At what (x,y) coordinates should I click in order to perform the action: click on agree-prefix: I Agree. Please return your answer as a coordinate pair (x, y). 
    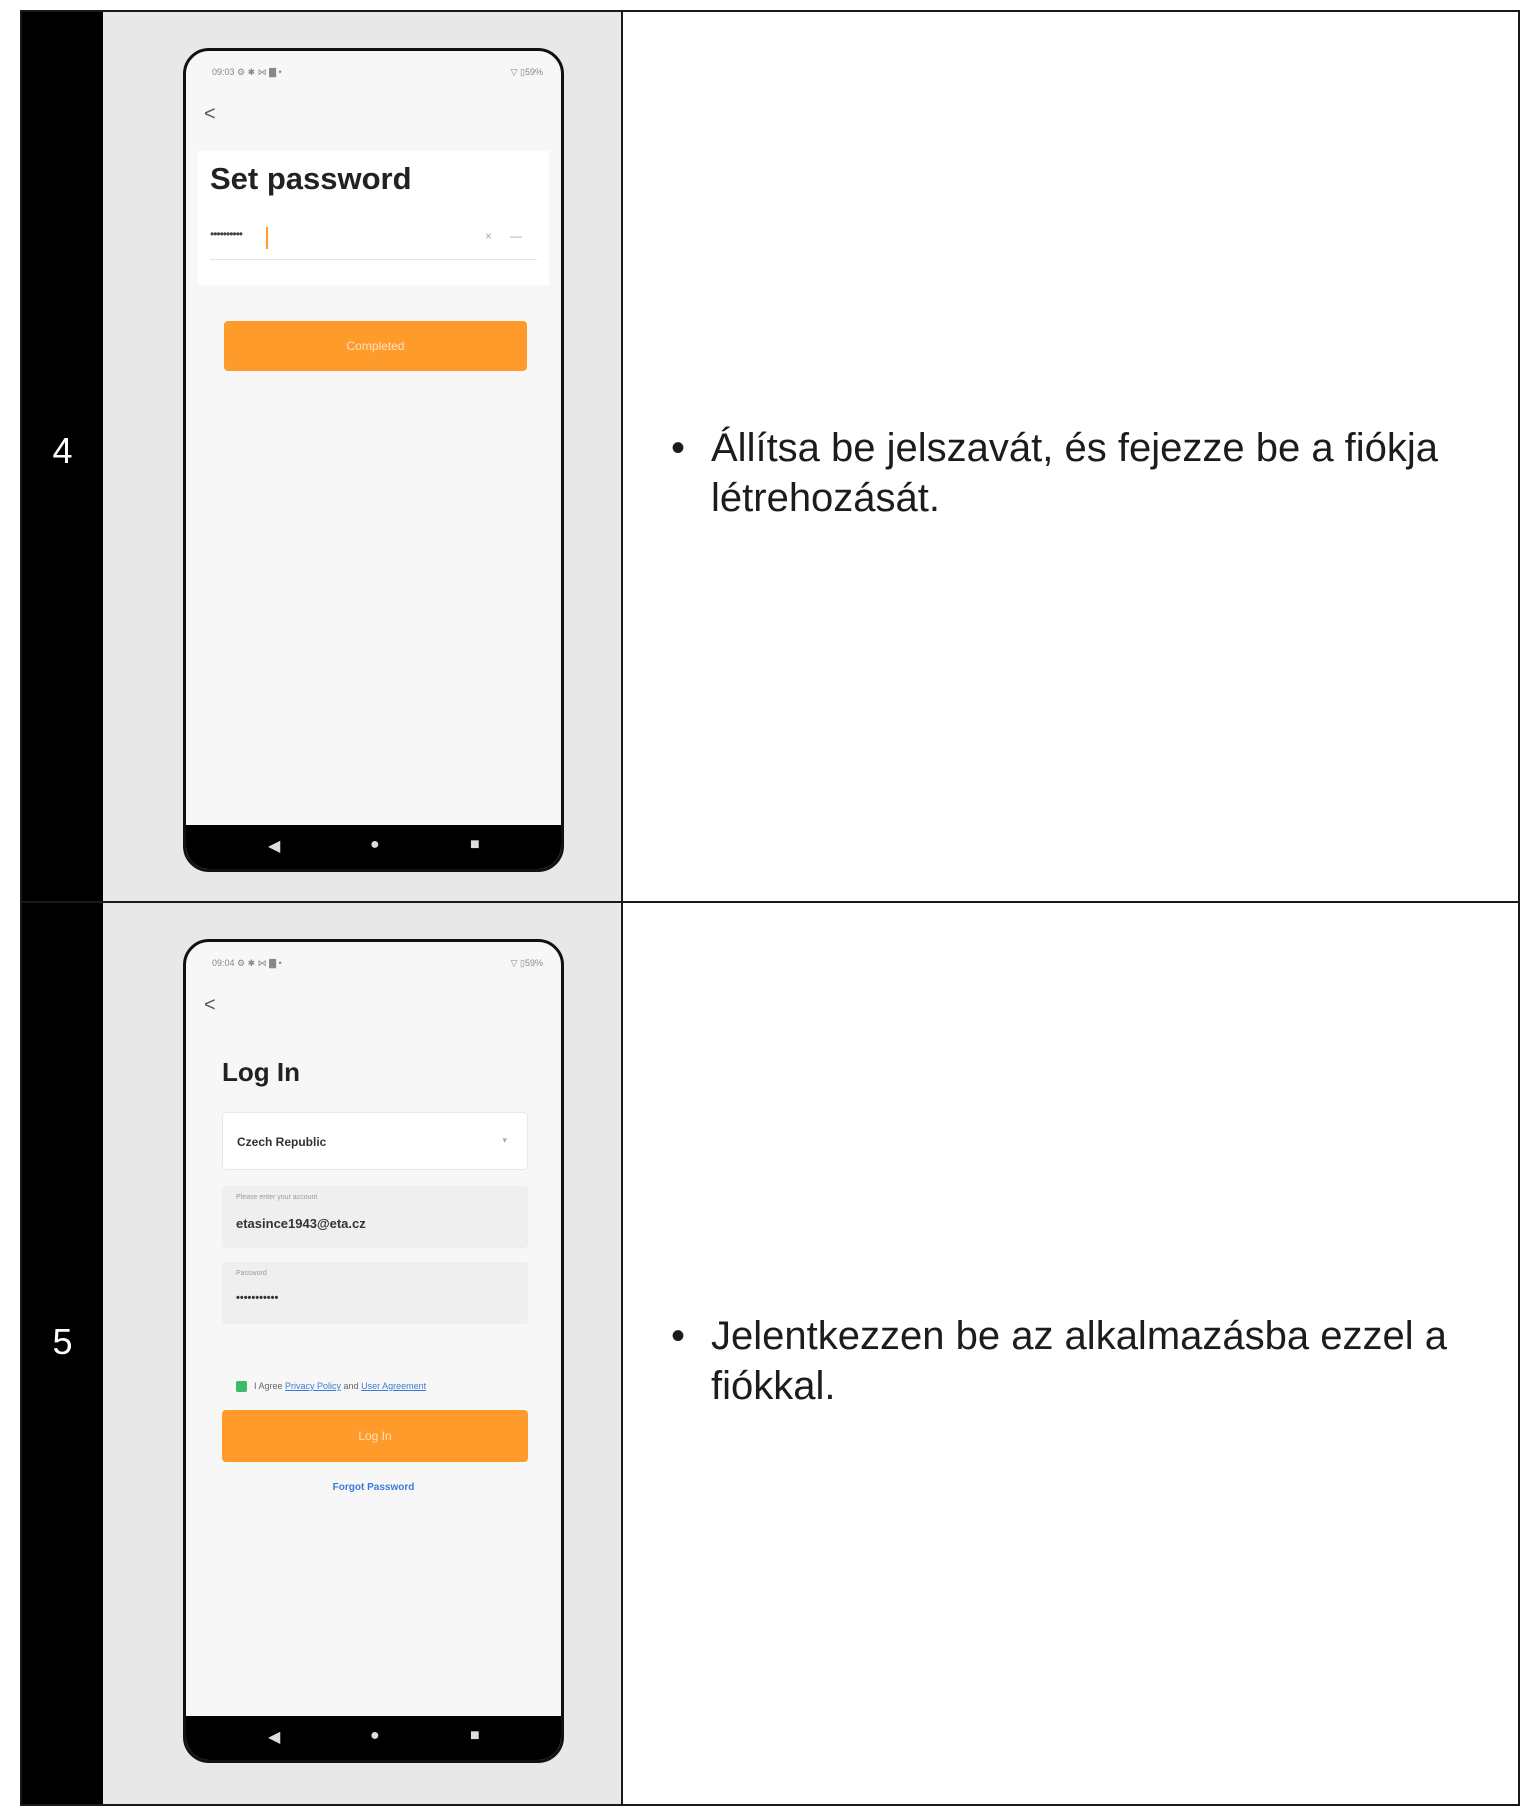
    Looking at the image, I should click on (270, 1386).